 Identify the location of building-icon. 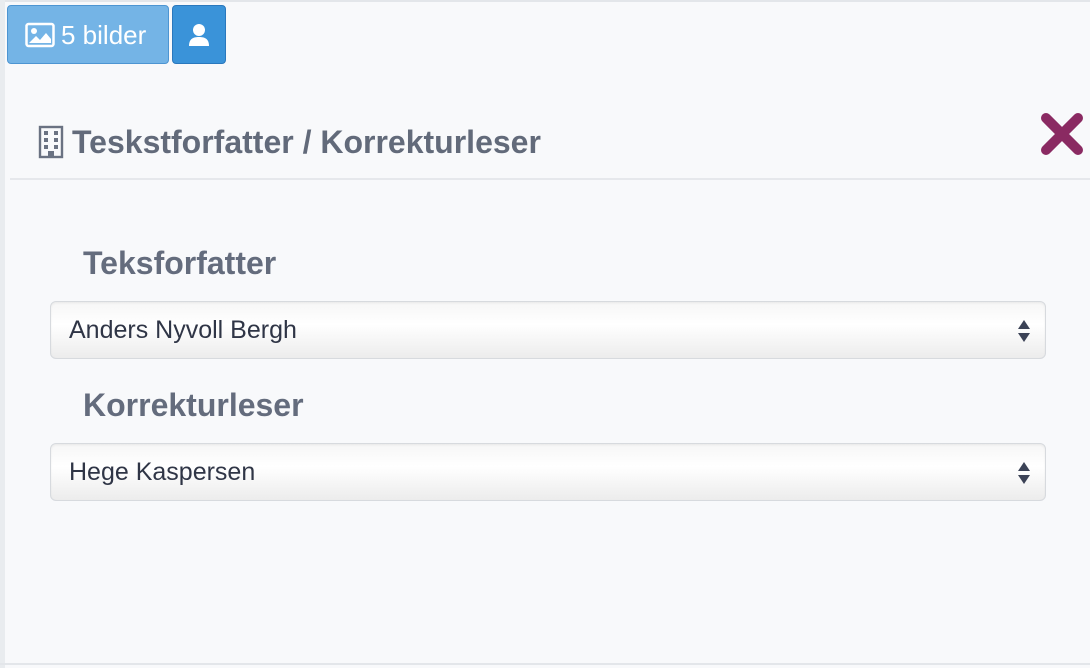
(51, 142).